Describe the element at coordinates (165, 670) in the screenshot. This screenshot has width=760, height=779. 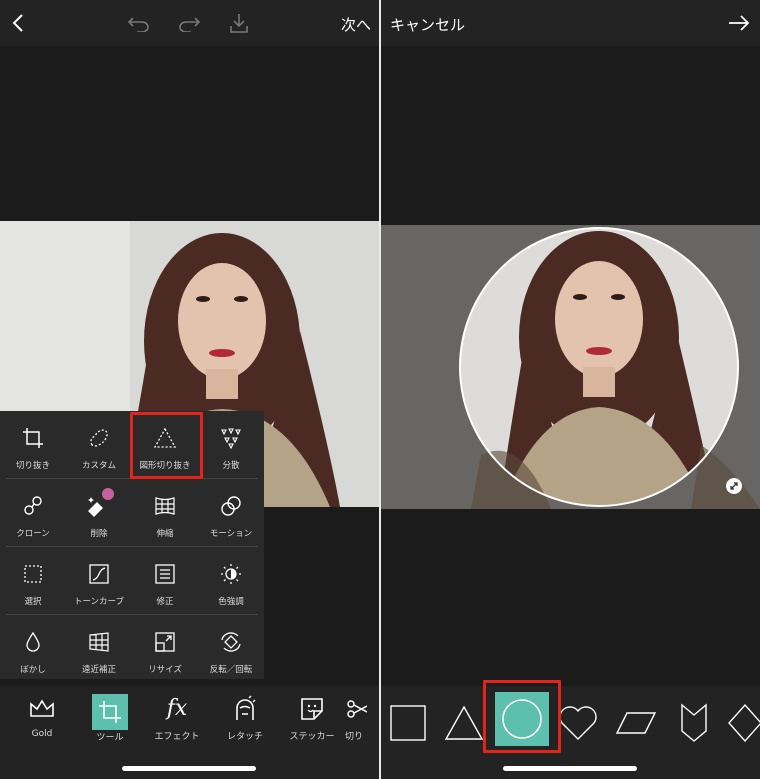
I see `tool-label: リサイズ` at that location.